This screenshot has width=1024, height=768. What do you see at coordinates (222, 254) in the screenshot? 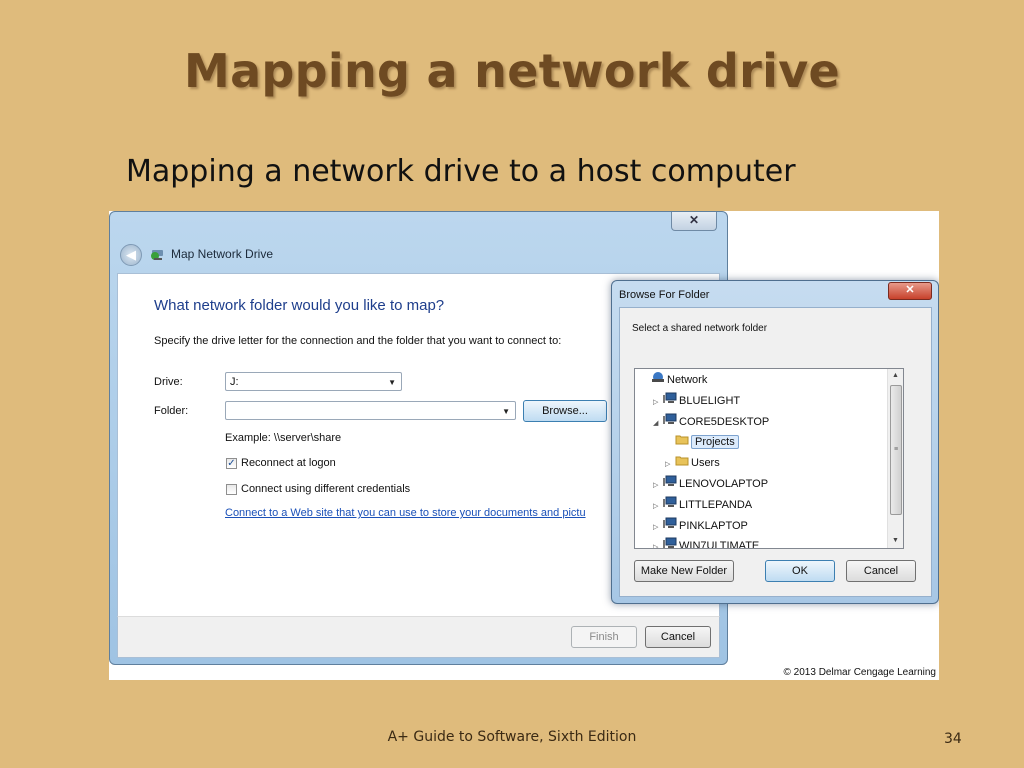
I see `window-title: Map Network Drive` at bounding box center [222, 254].